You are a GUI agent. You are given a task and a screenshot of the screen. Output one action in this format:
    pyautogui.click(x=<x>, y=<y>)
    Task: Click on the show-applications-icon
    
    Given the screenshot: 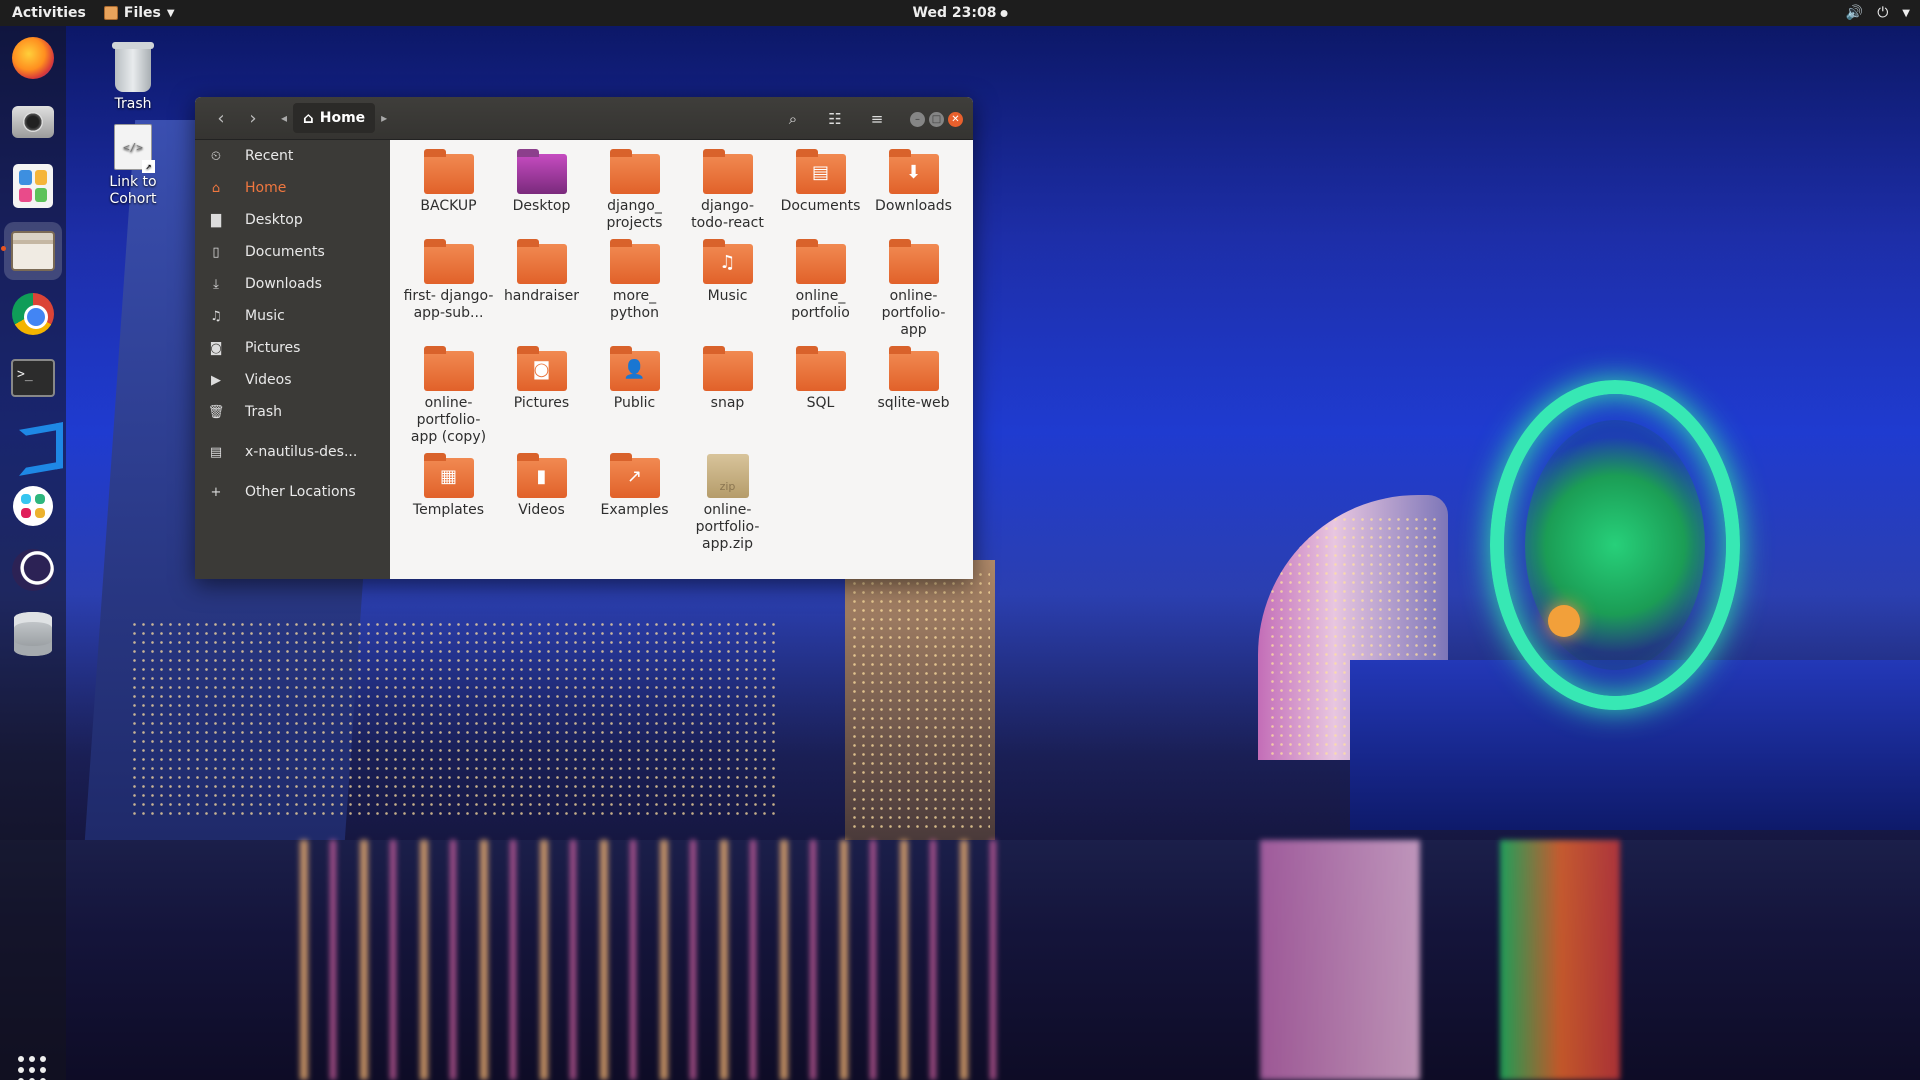 What is the action you would take?
    pyautogui.click(x=32, y=1068)
    